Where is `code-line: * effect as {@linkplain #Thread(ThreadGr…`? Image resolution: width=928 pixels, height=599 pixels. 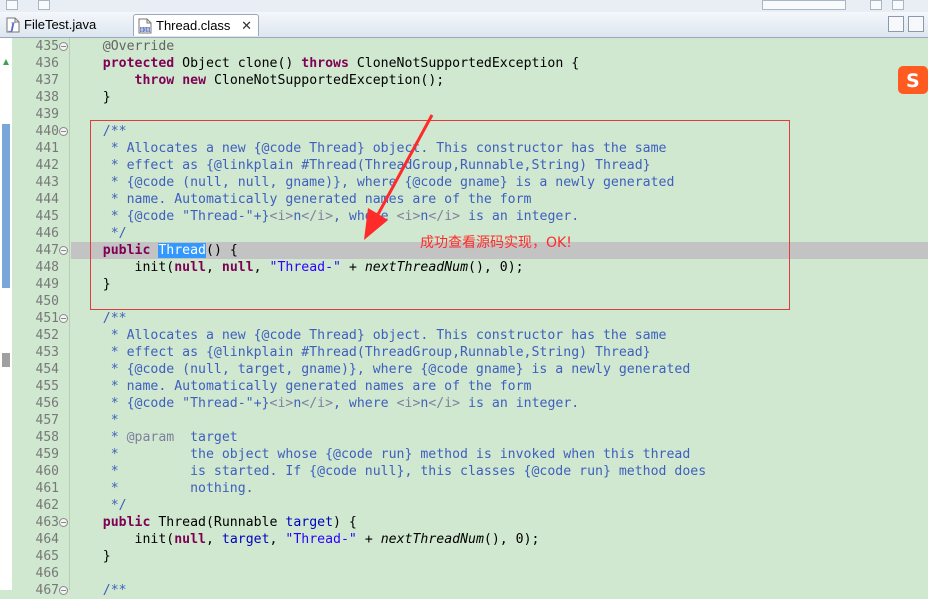 code-line: * effect as {@linkplain #Thread(ThreadGr… is located at coordinates (499, 352).